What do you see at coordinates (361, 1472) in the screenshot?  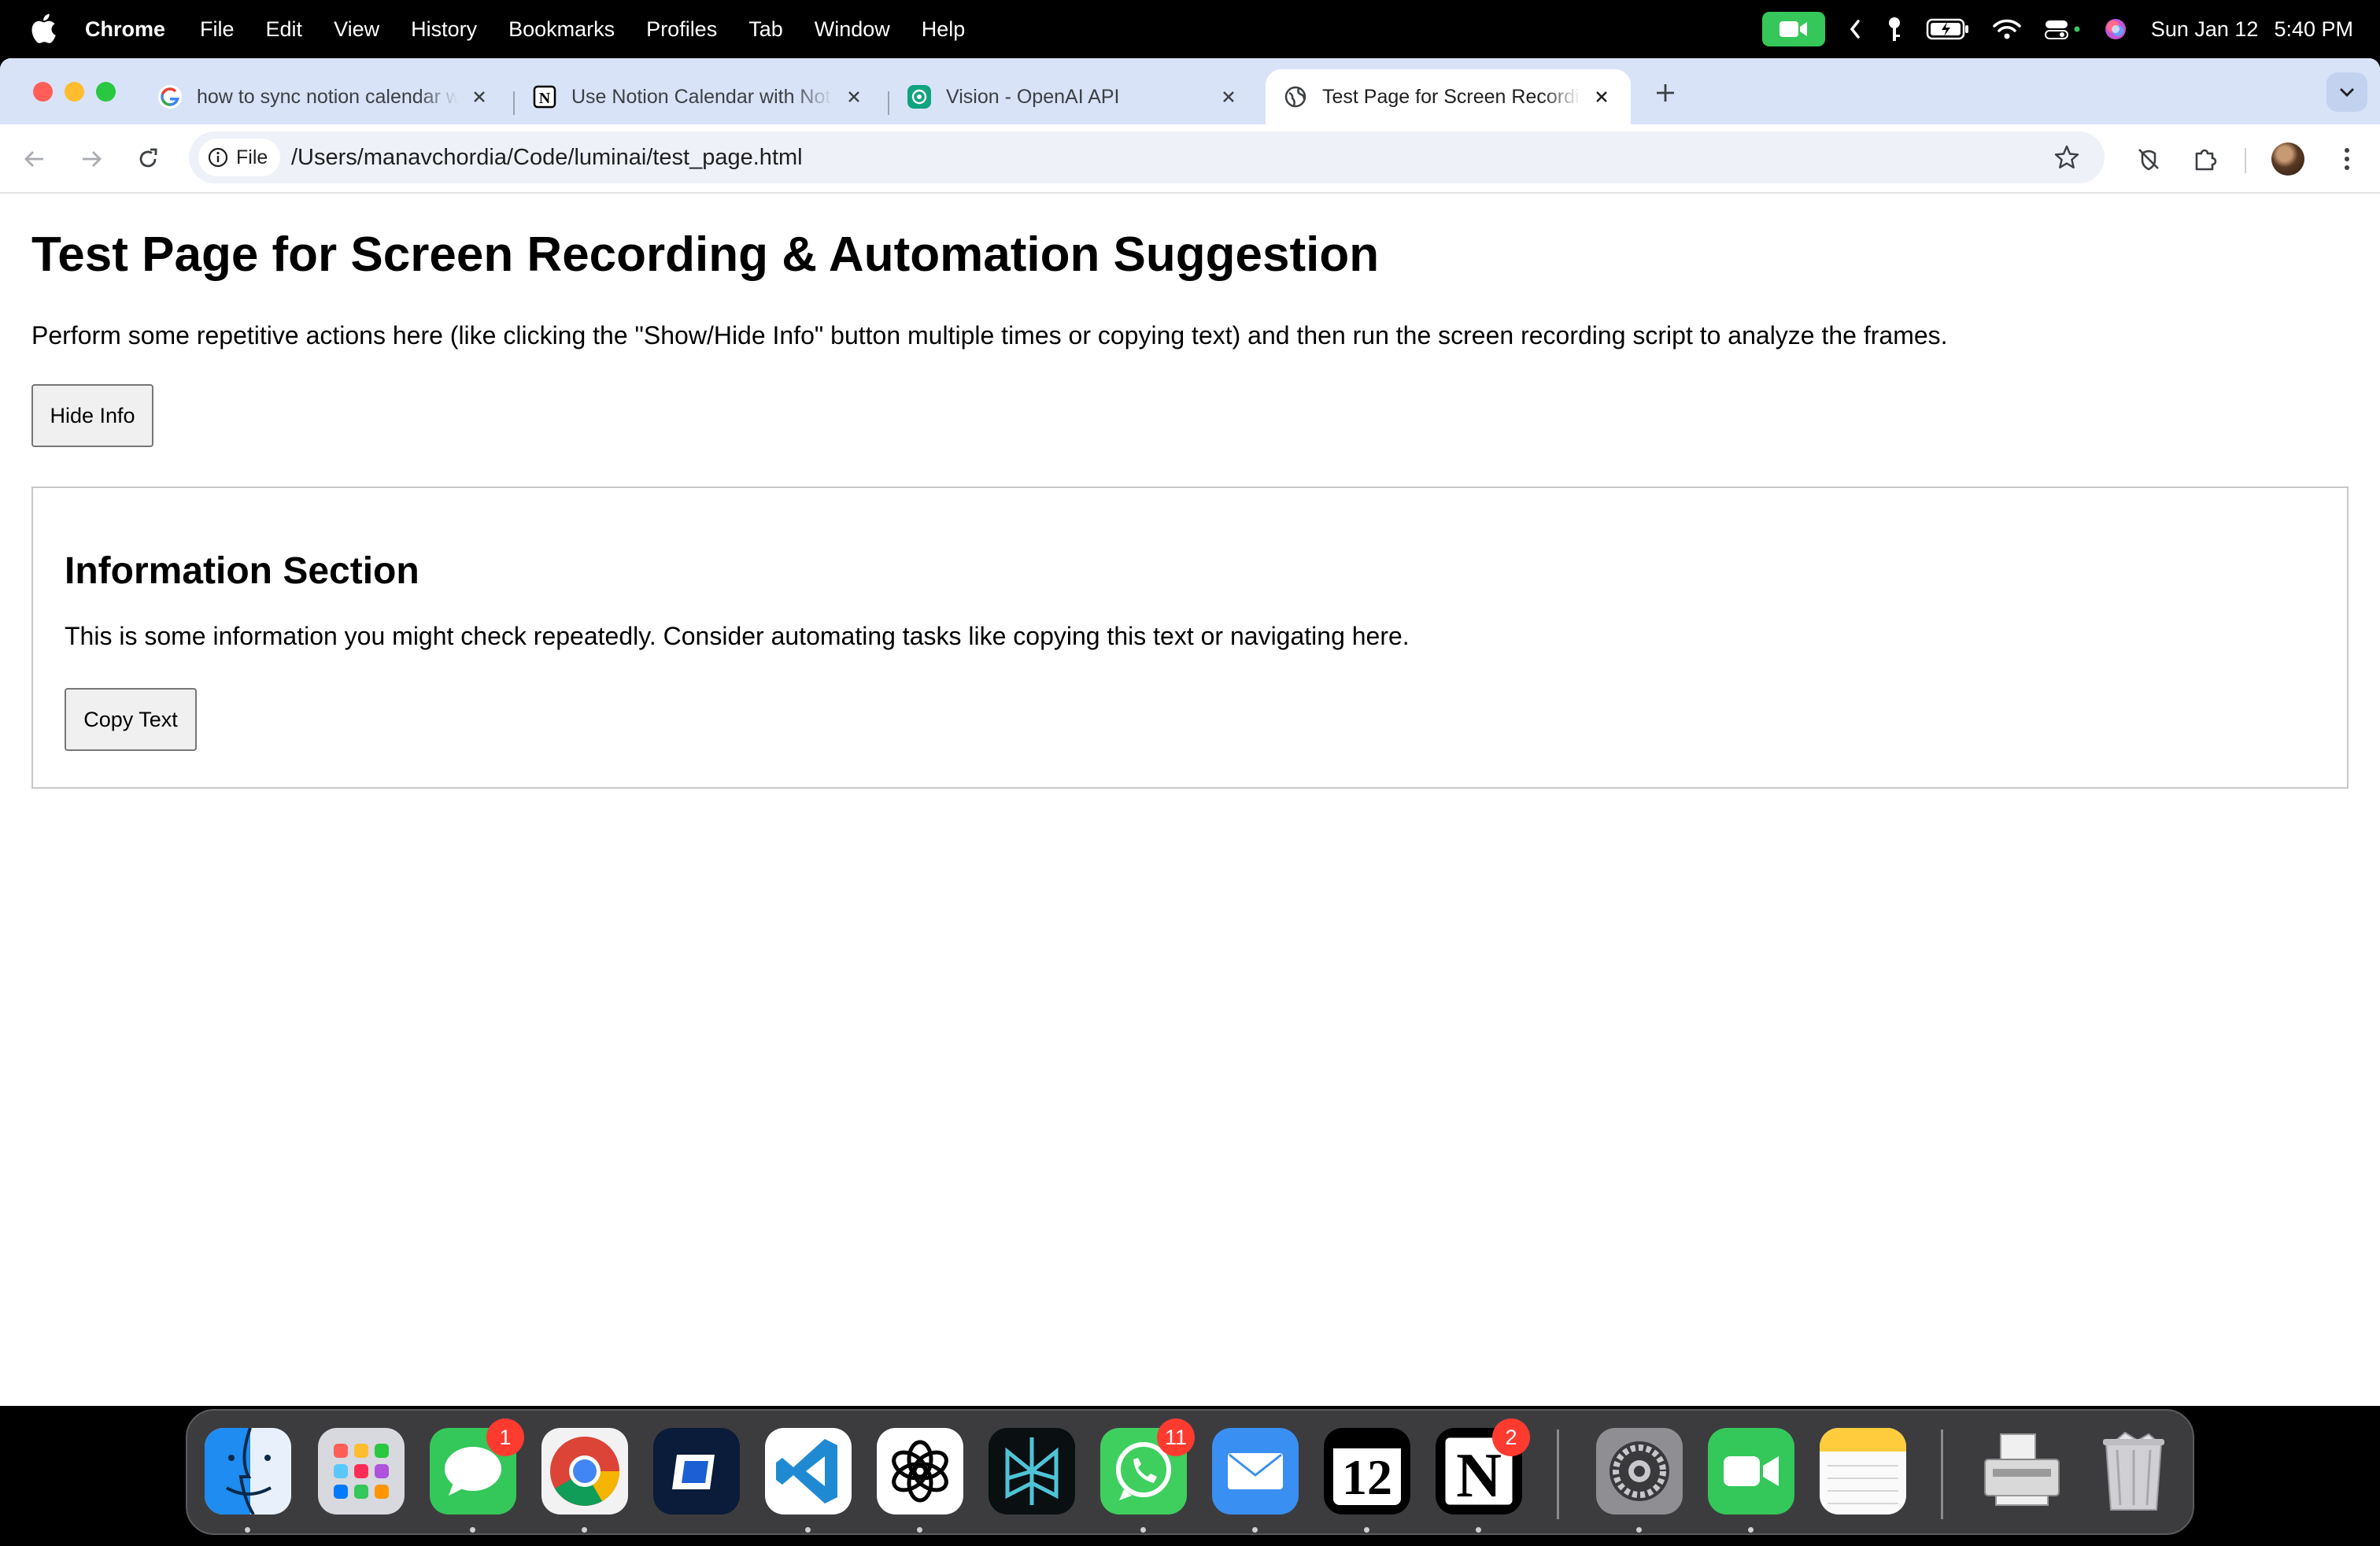 I see `launchpad-icon` at bounding box center [361, 1472].